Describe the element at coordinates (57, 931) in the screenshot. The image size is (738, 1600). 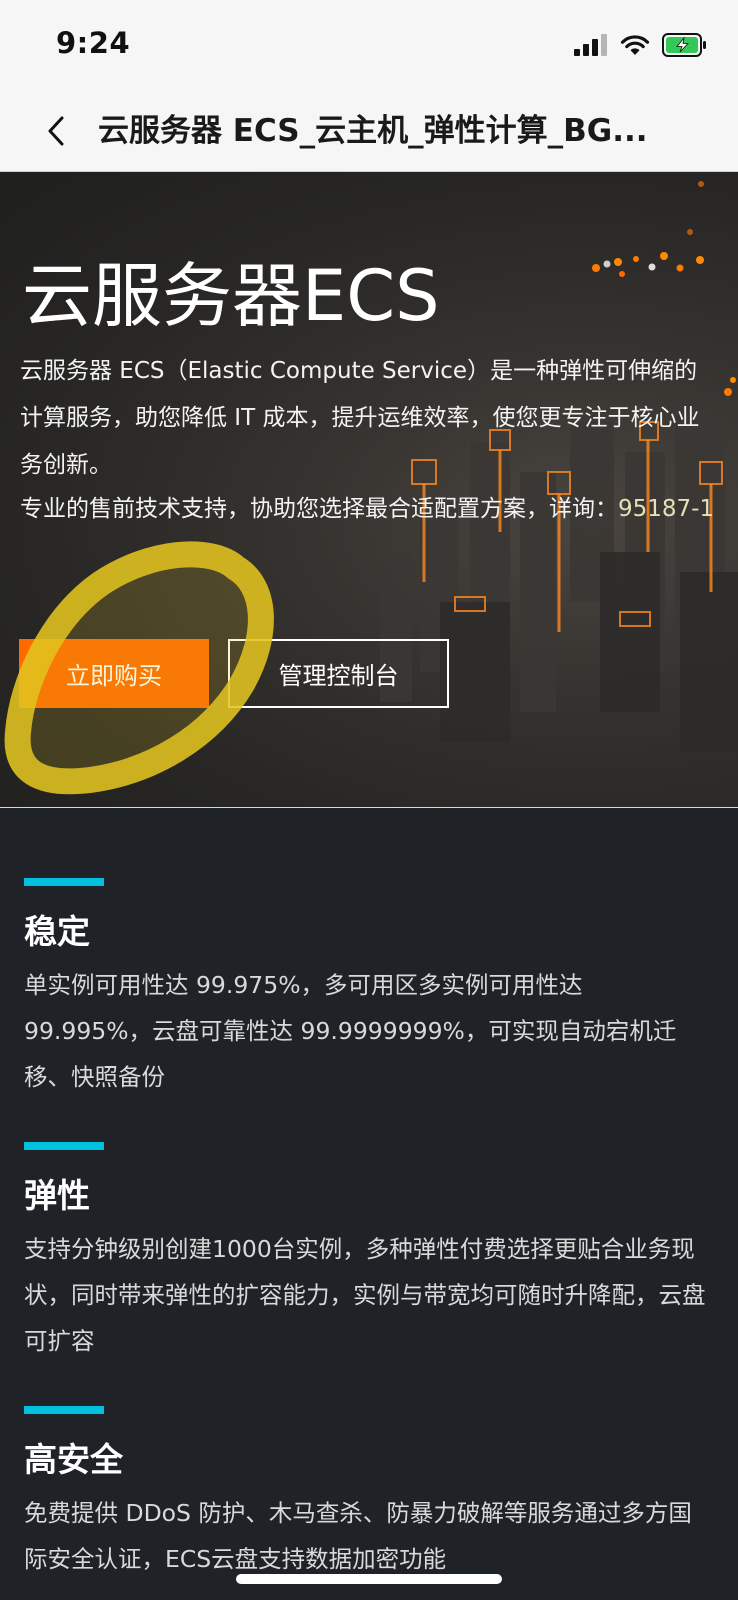
I see `feature-title: 稳定` at that location.